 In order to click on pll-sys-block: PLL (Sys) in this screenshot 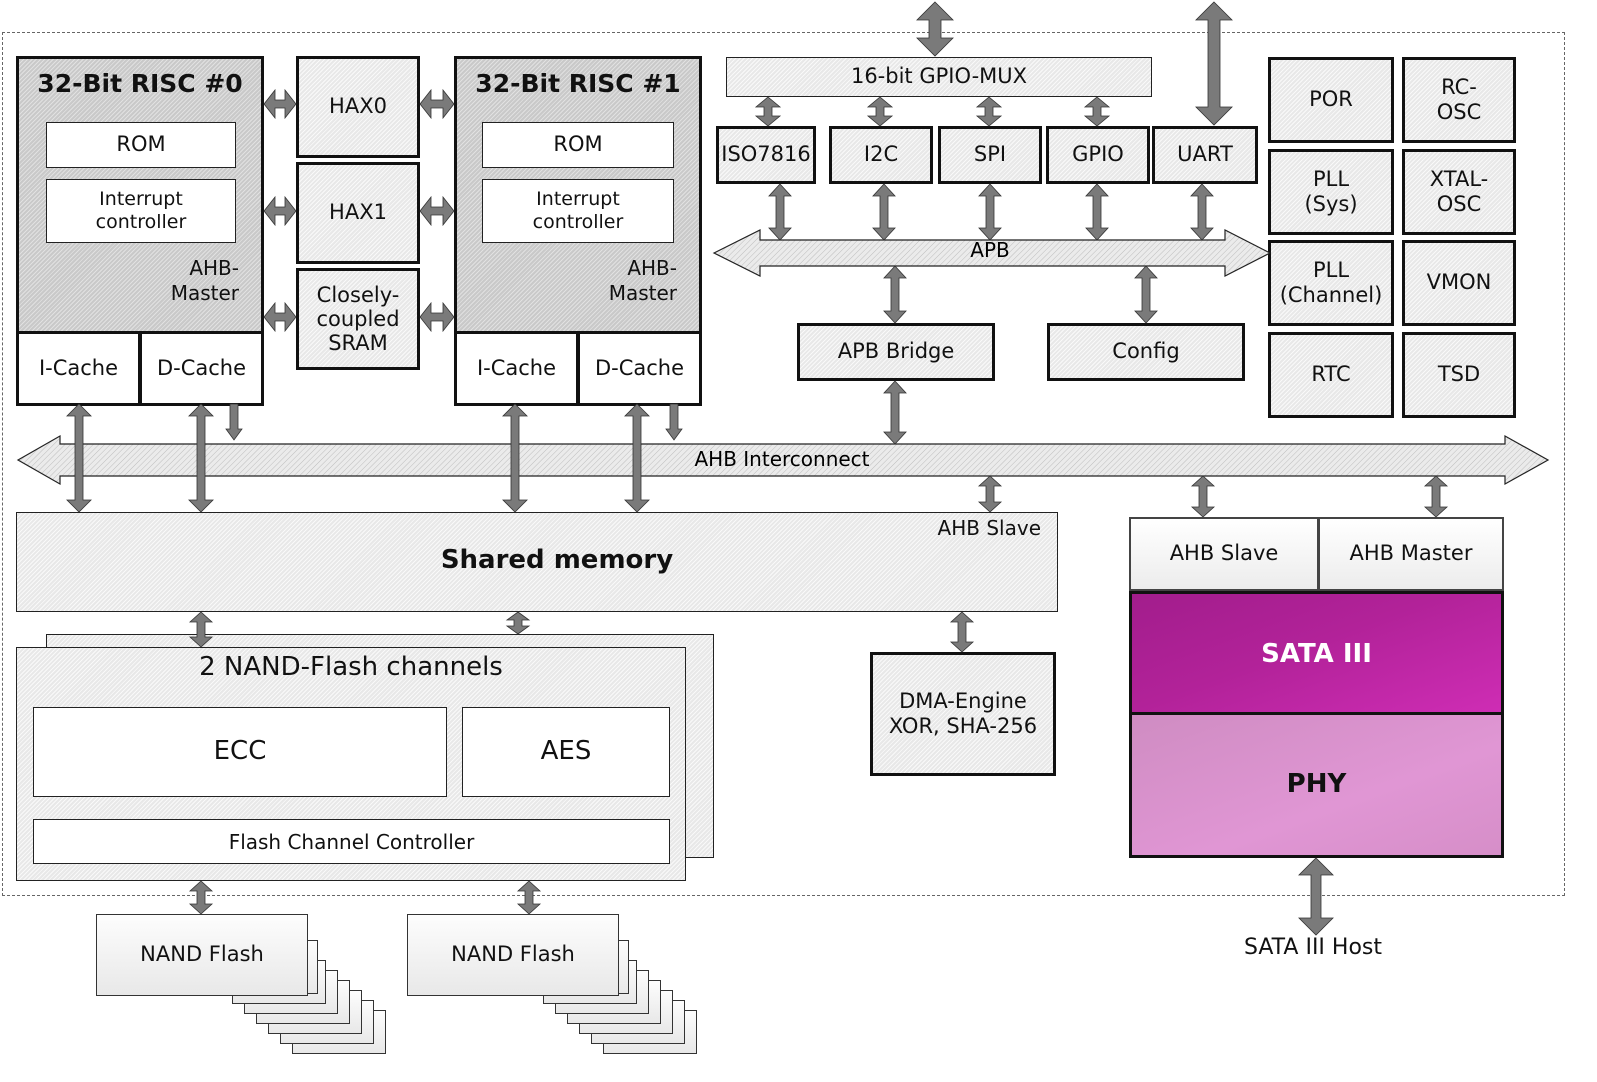, I will do `click(1331, 192)`.